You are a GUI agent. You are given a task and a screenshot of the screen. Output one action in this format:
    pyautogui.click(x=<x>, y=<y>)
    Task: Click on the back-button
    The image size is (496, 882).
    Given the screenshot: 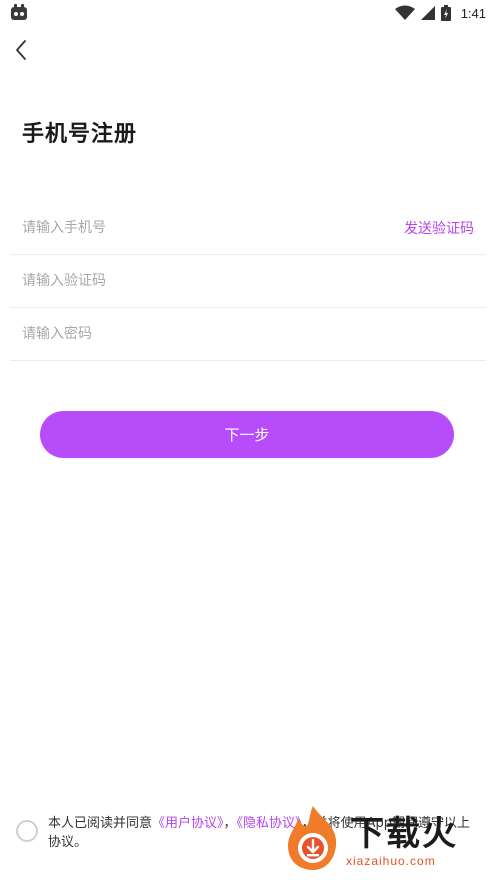 What is the action you would take?
    pyautogui.click(x=22, y=50)
    